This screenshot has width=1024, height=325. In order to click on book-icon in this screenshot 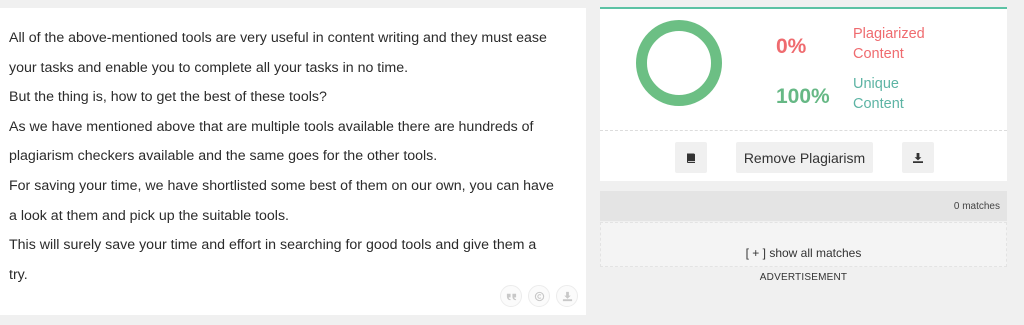, I will do `click(691, 158)`.